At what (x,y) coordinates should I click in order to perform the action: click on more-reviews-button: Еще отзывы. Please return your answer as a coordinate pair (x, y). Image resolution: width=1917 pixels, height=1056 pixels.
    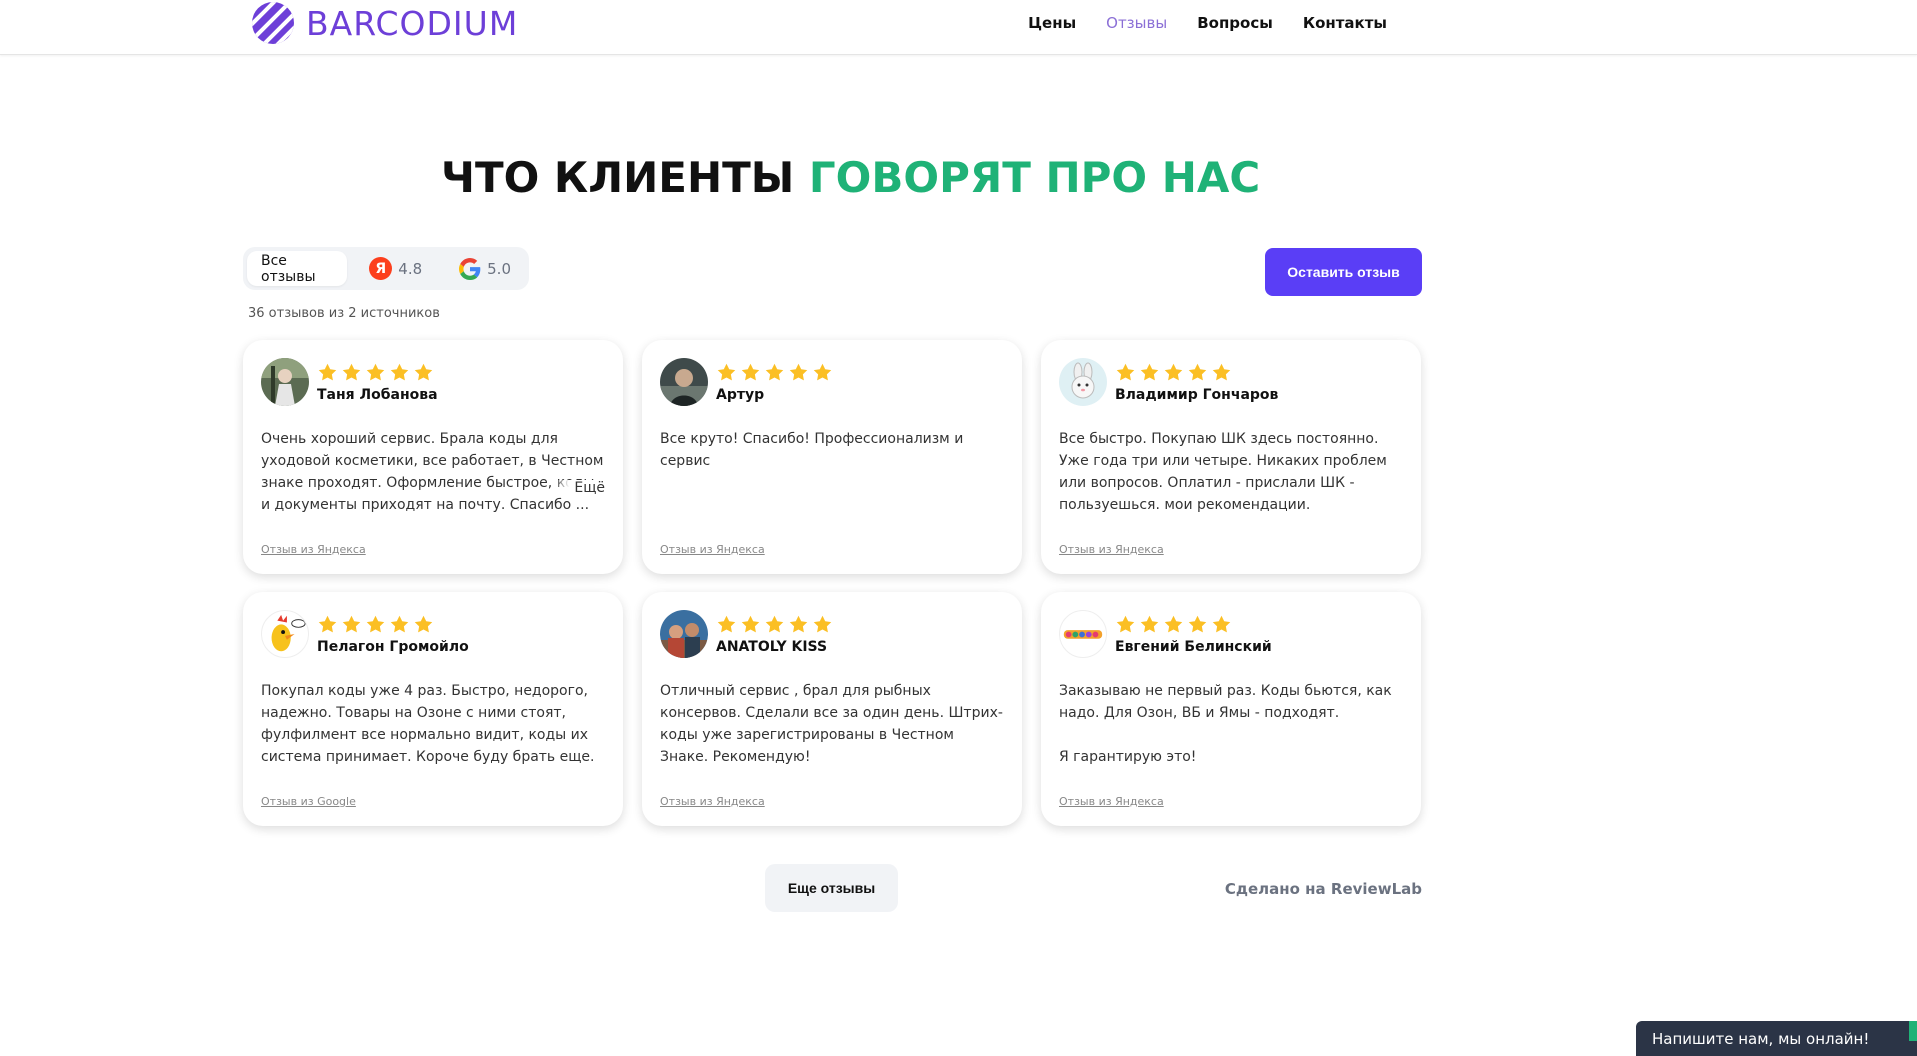
    Looking at the image, I should click on (831, 888).